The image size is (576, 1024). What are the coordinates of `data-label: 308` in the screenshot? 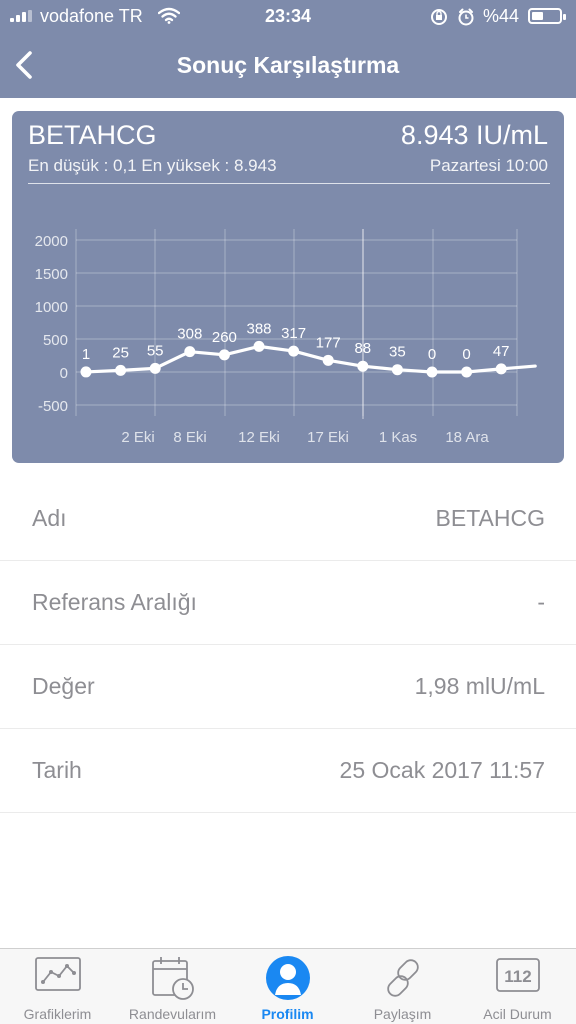 It's located at (189, 334).